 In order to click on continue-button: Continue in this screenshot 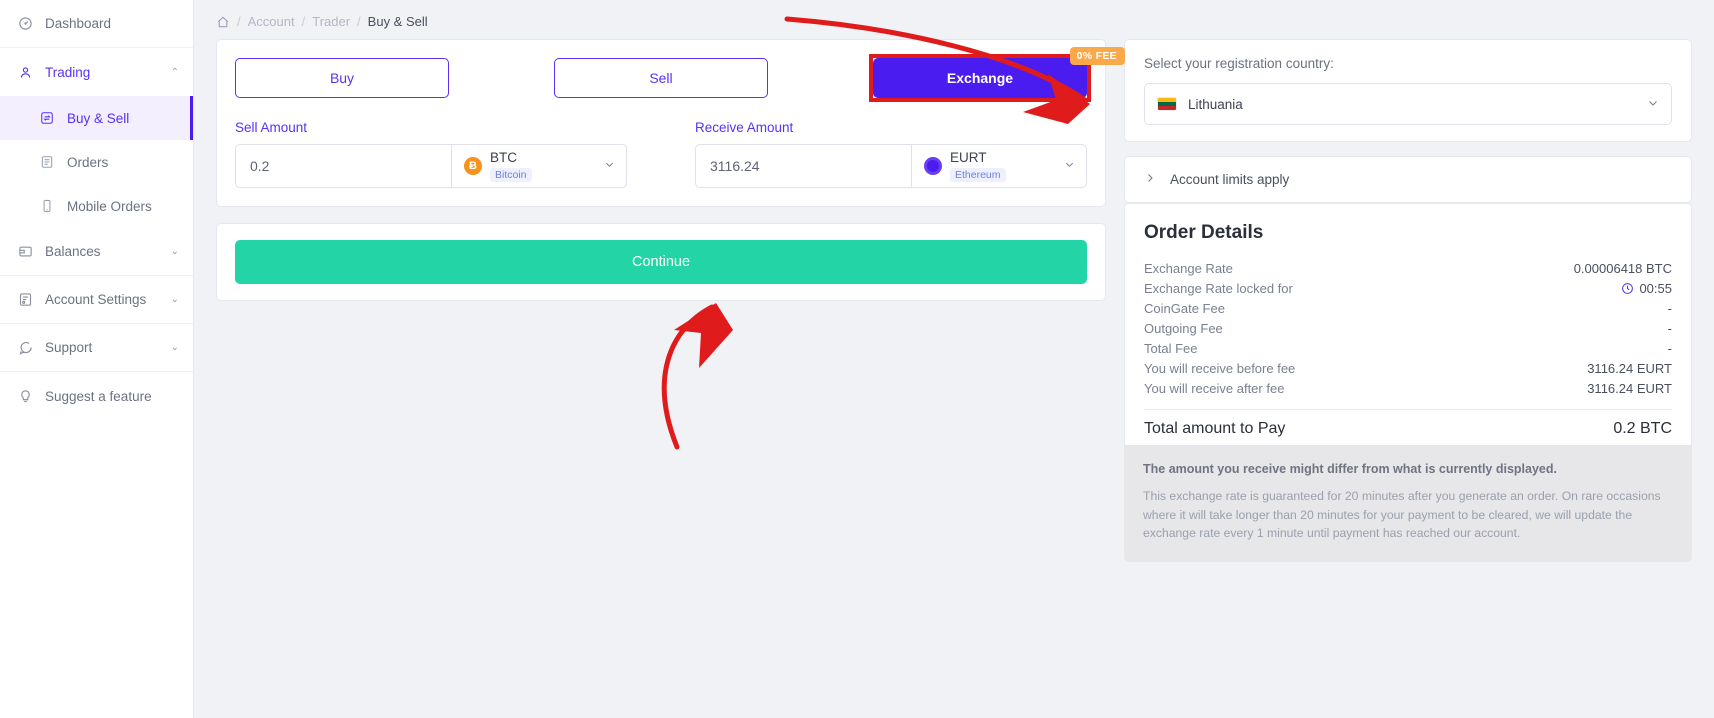, I will do `click(661, 262)`.